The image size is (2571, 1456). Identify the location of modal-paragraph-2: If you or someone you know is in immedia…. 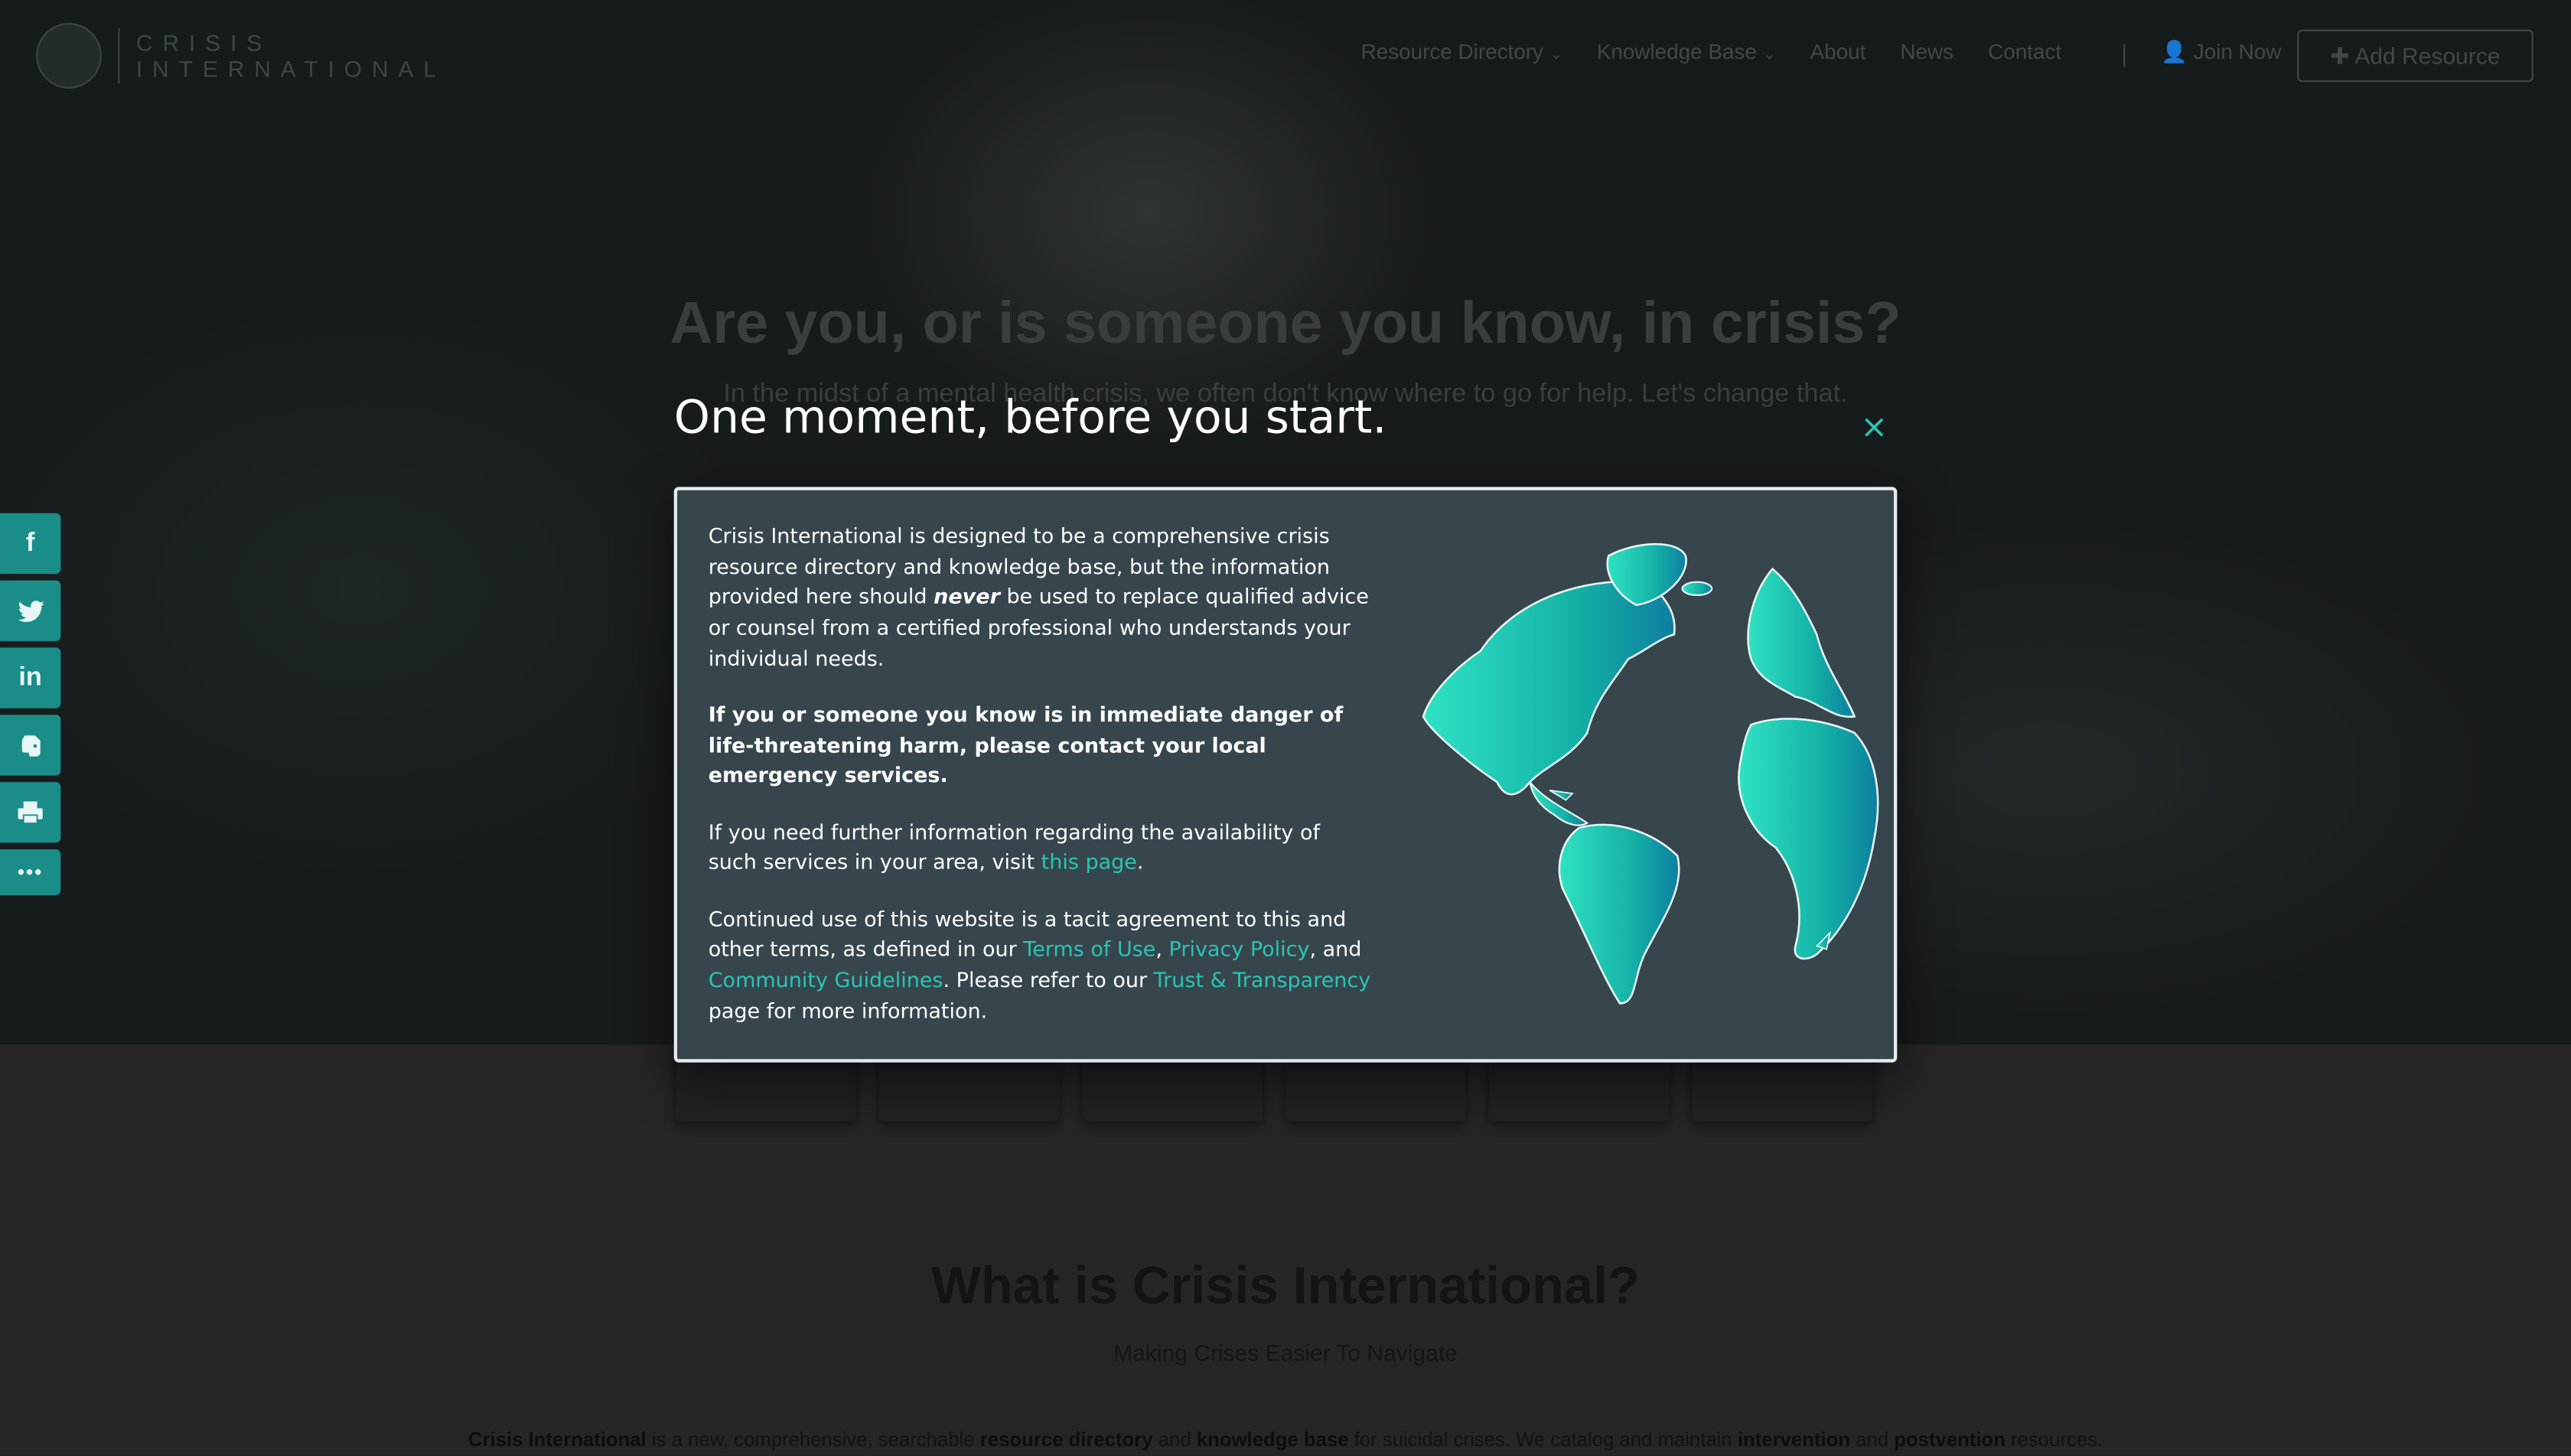
(1026, 745).